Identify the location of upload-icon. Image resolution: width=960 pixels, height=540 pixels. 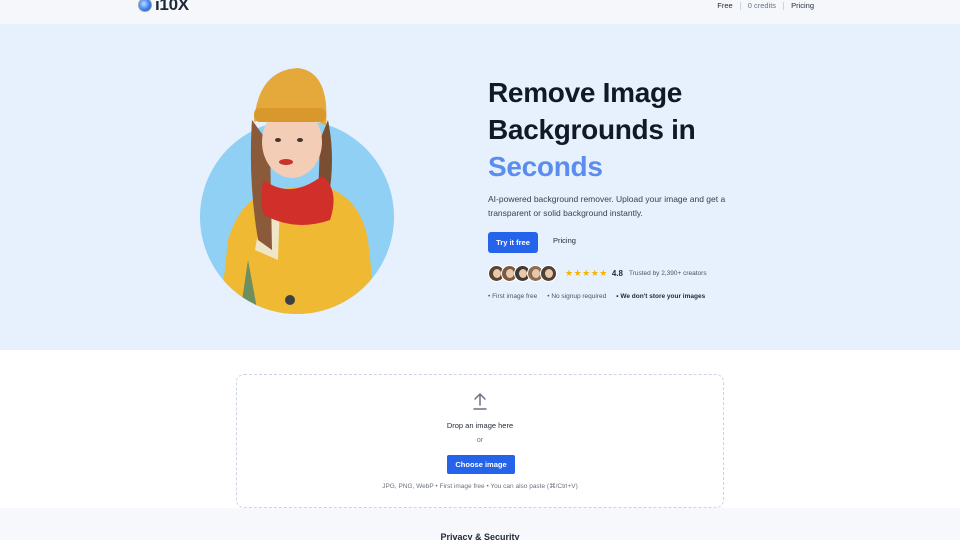
(480, 401).